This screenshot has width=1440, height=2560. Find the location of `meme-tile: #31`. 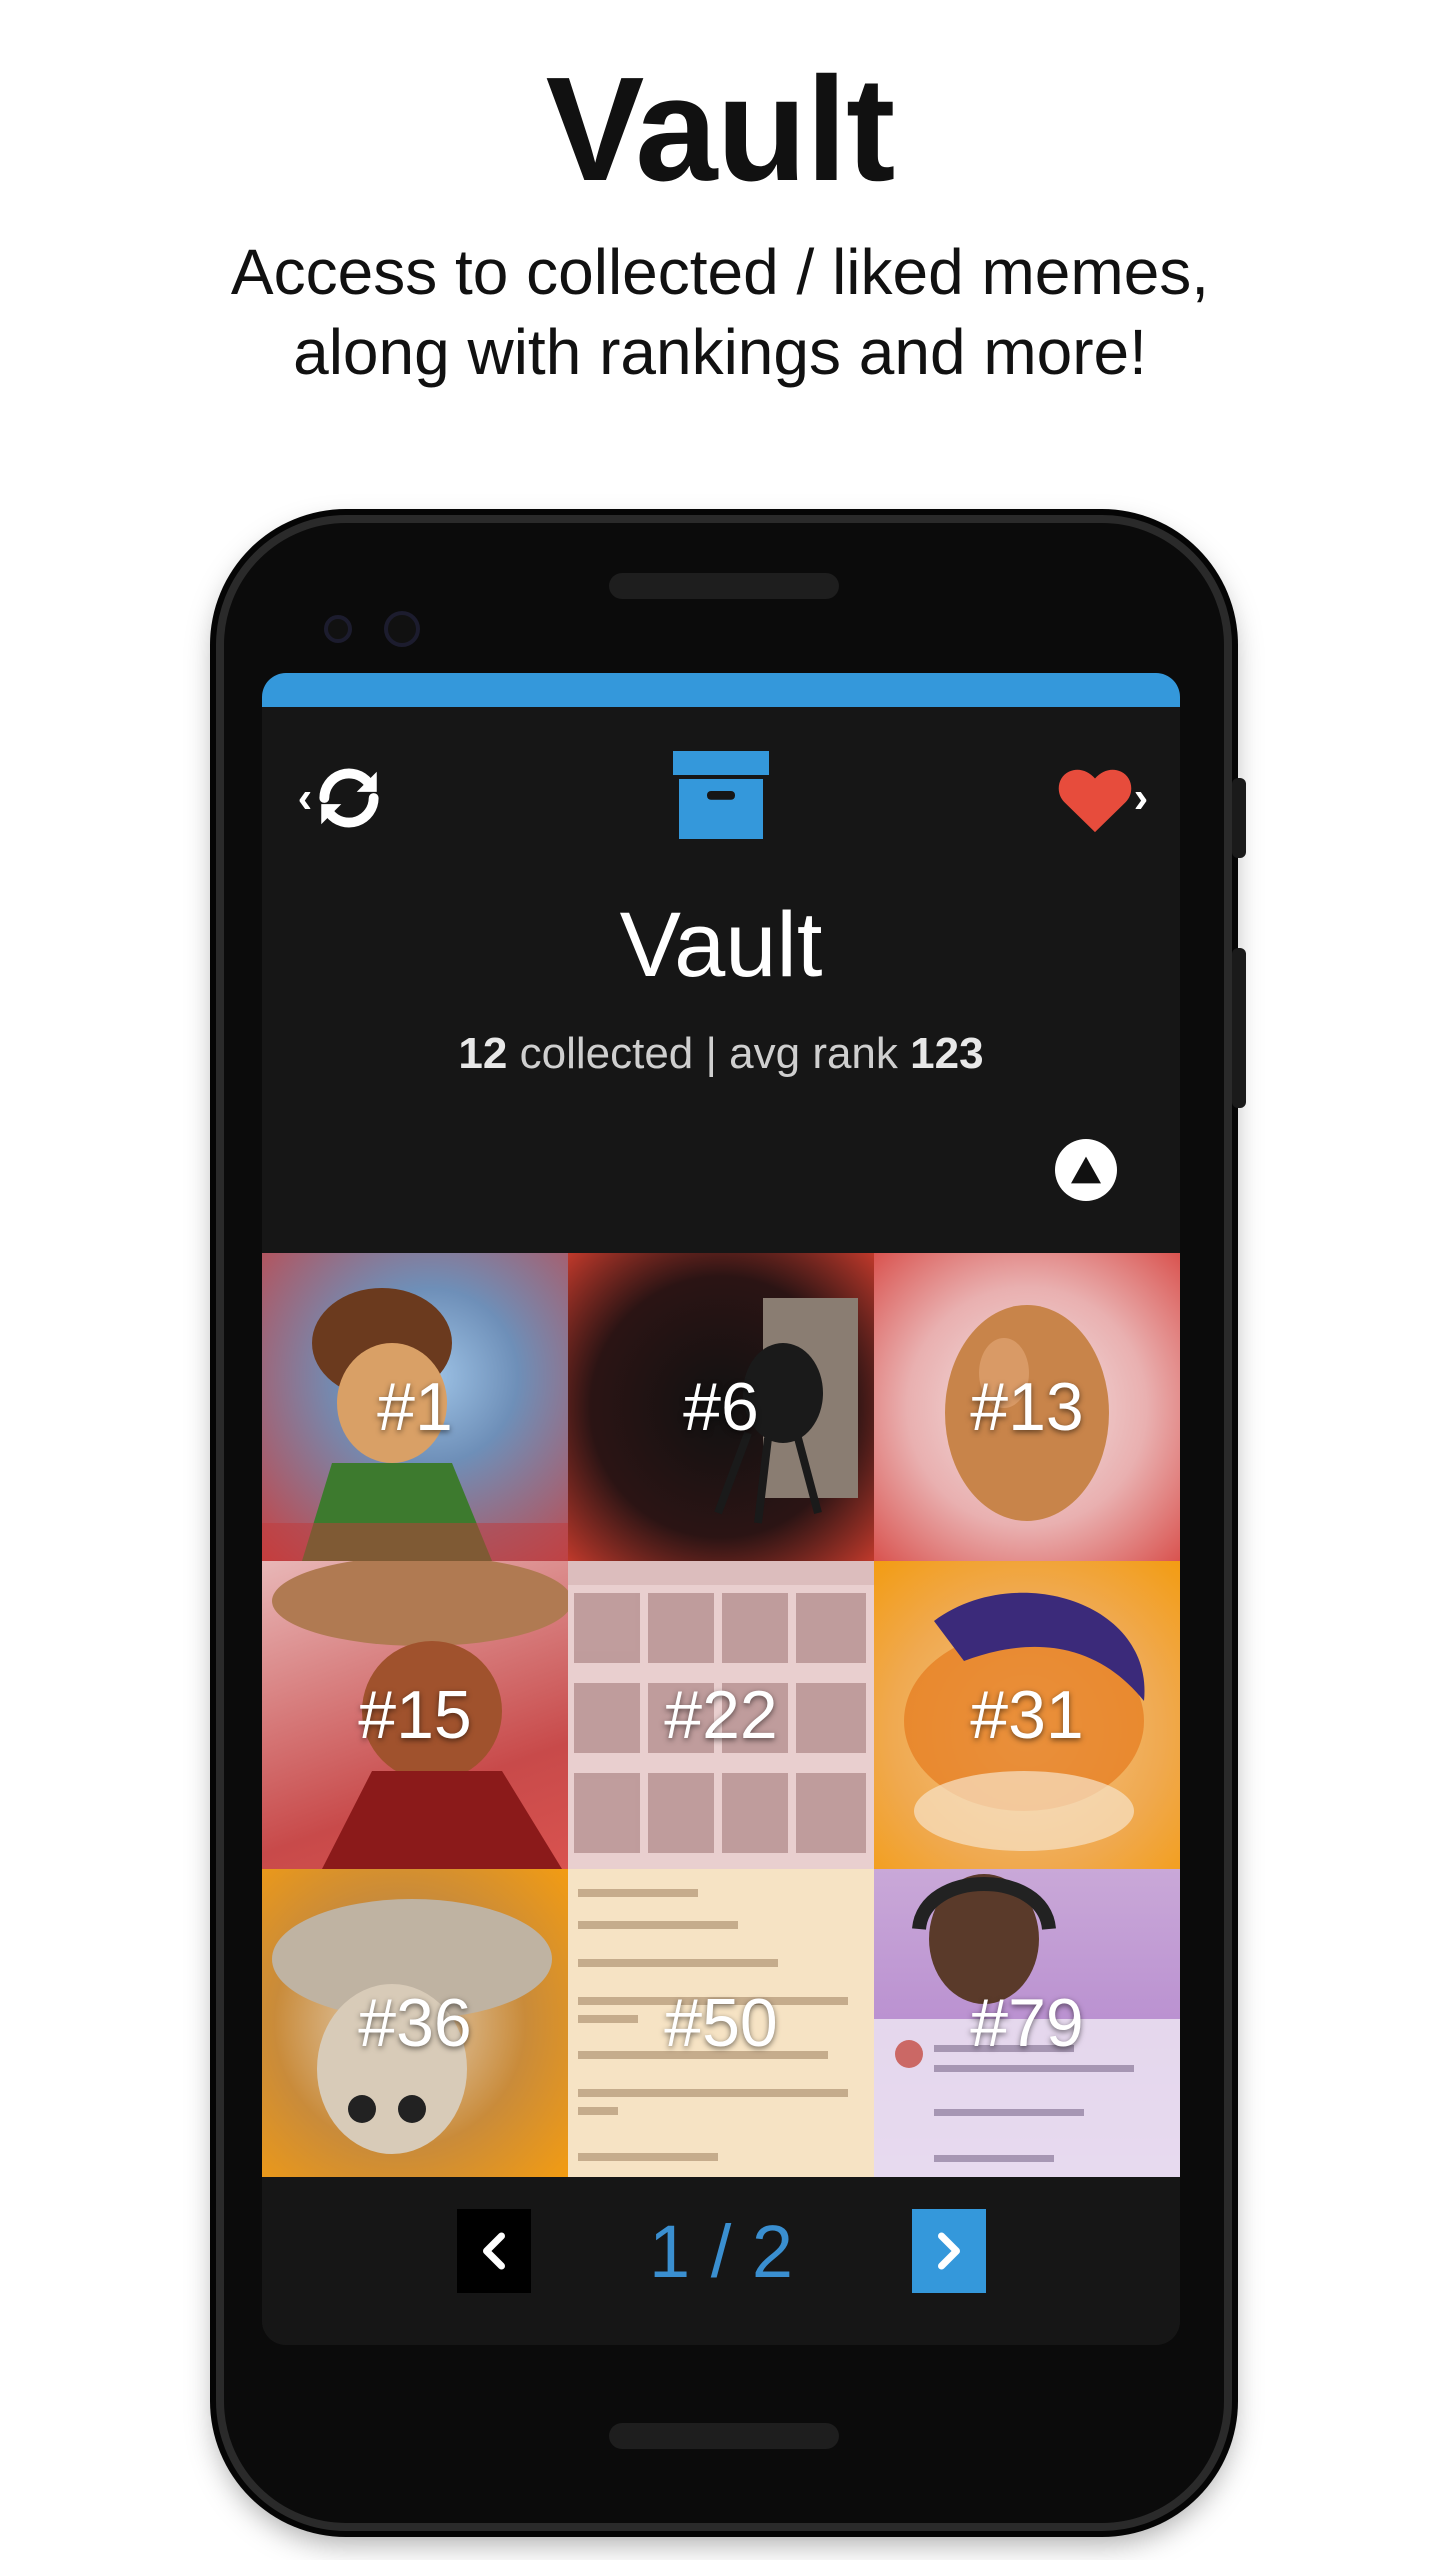

meme-tile: #31 is located at coordinates (1027, 1715).